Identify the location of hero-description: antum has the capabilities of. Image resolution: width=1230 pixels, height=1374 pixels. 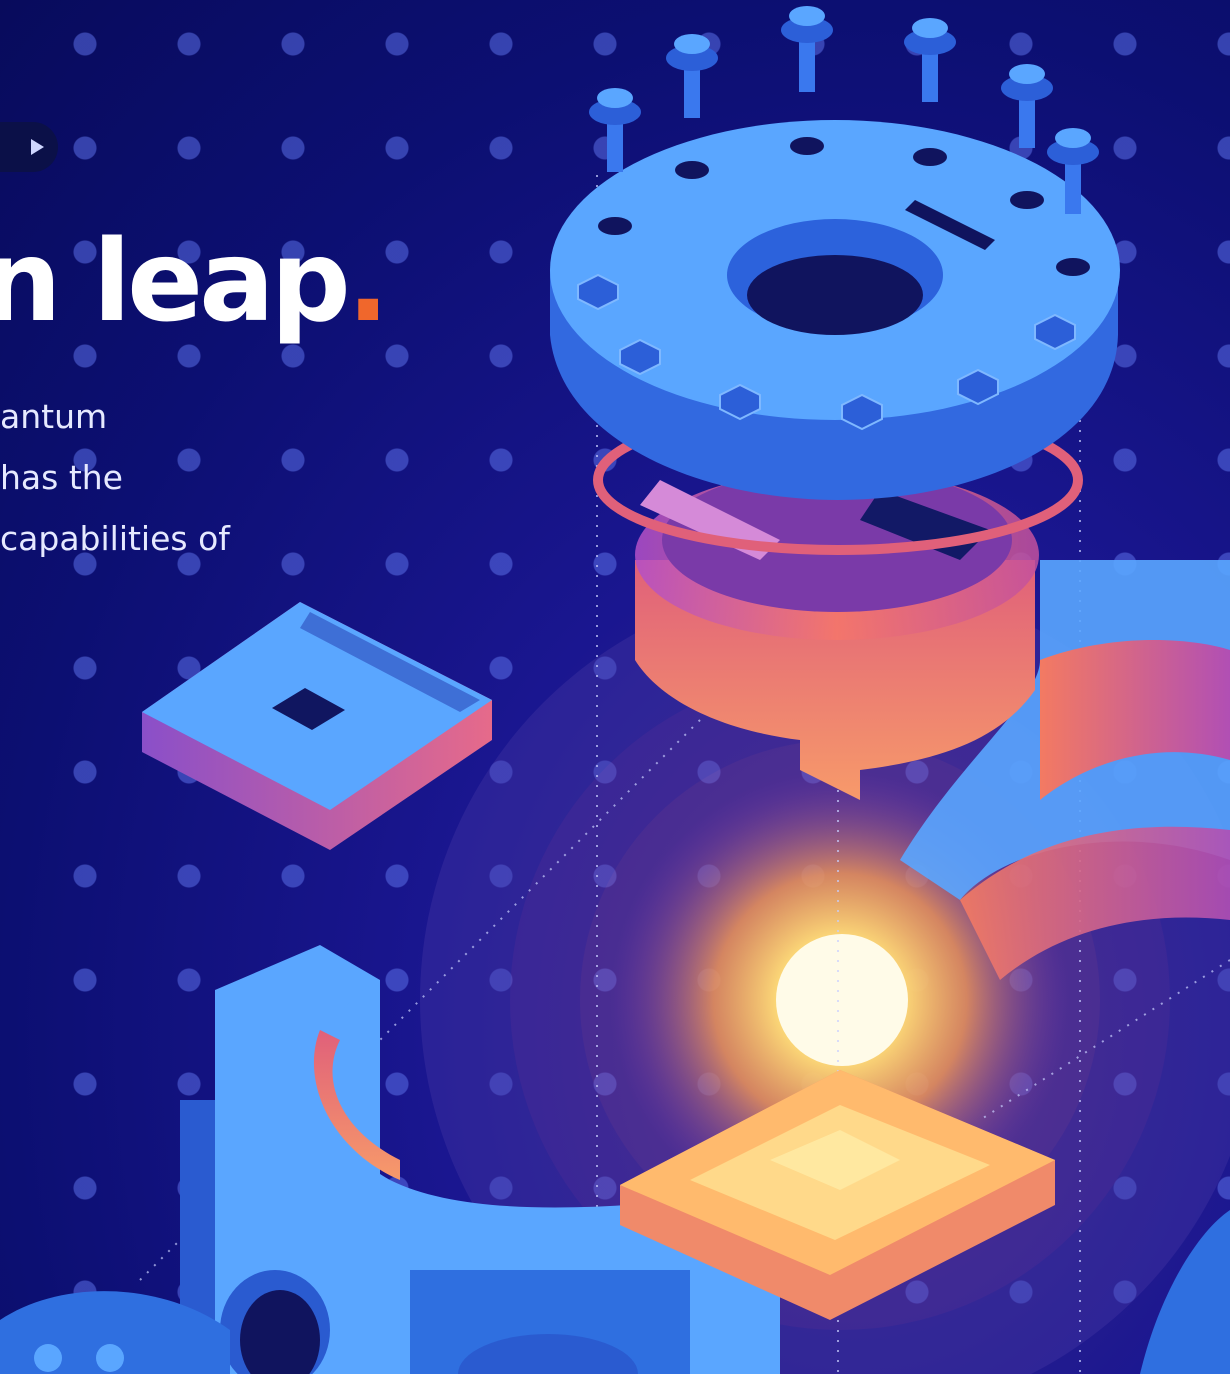
(150, 477).